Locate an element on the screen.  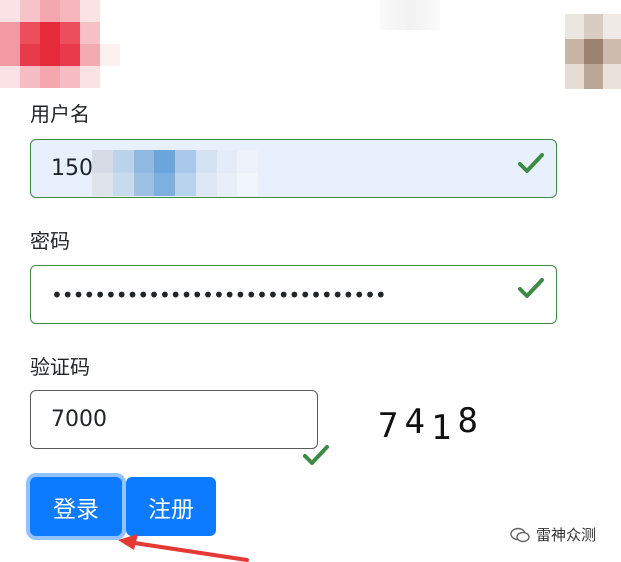
watermark-text: 雷神众测 is located at coordinates (566, 535).